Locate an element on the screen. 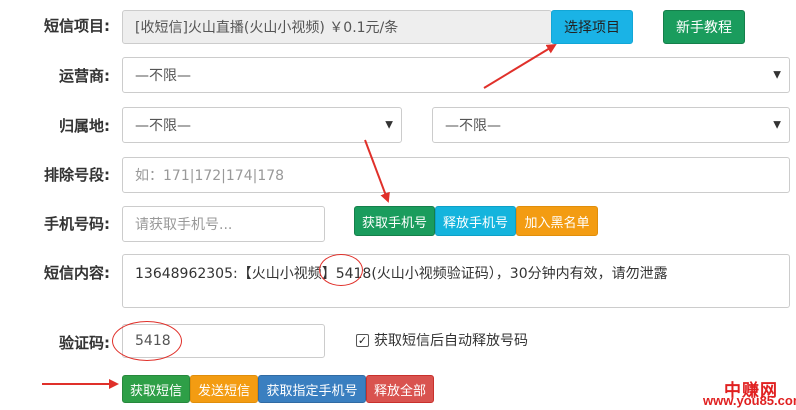 This screenshot has height=410, width=796. get-sms-button: 获取短信 is located at coordinates (156, 389).